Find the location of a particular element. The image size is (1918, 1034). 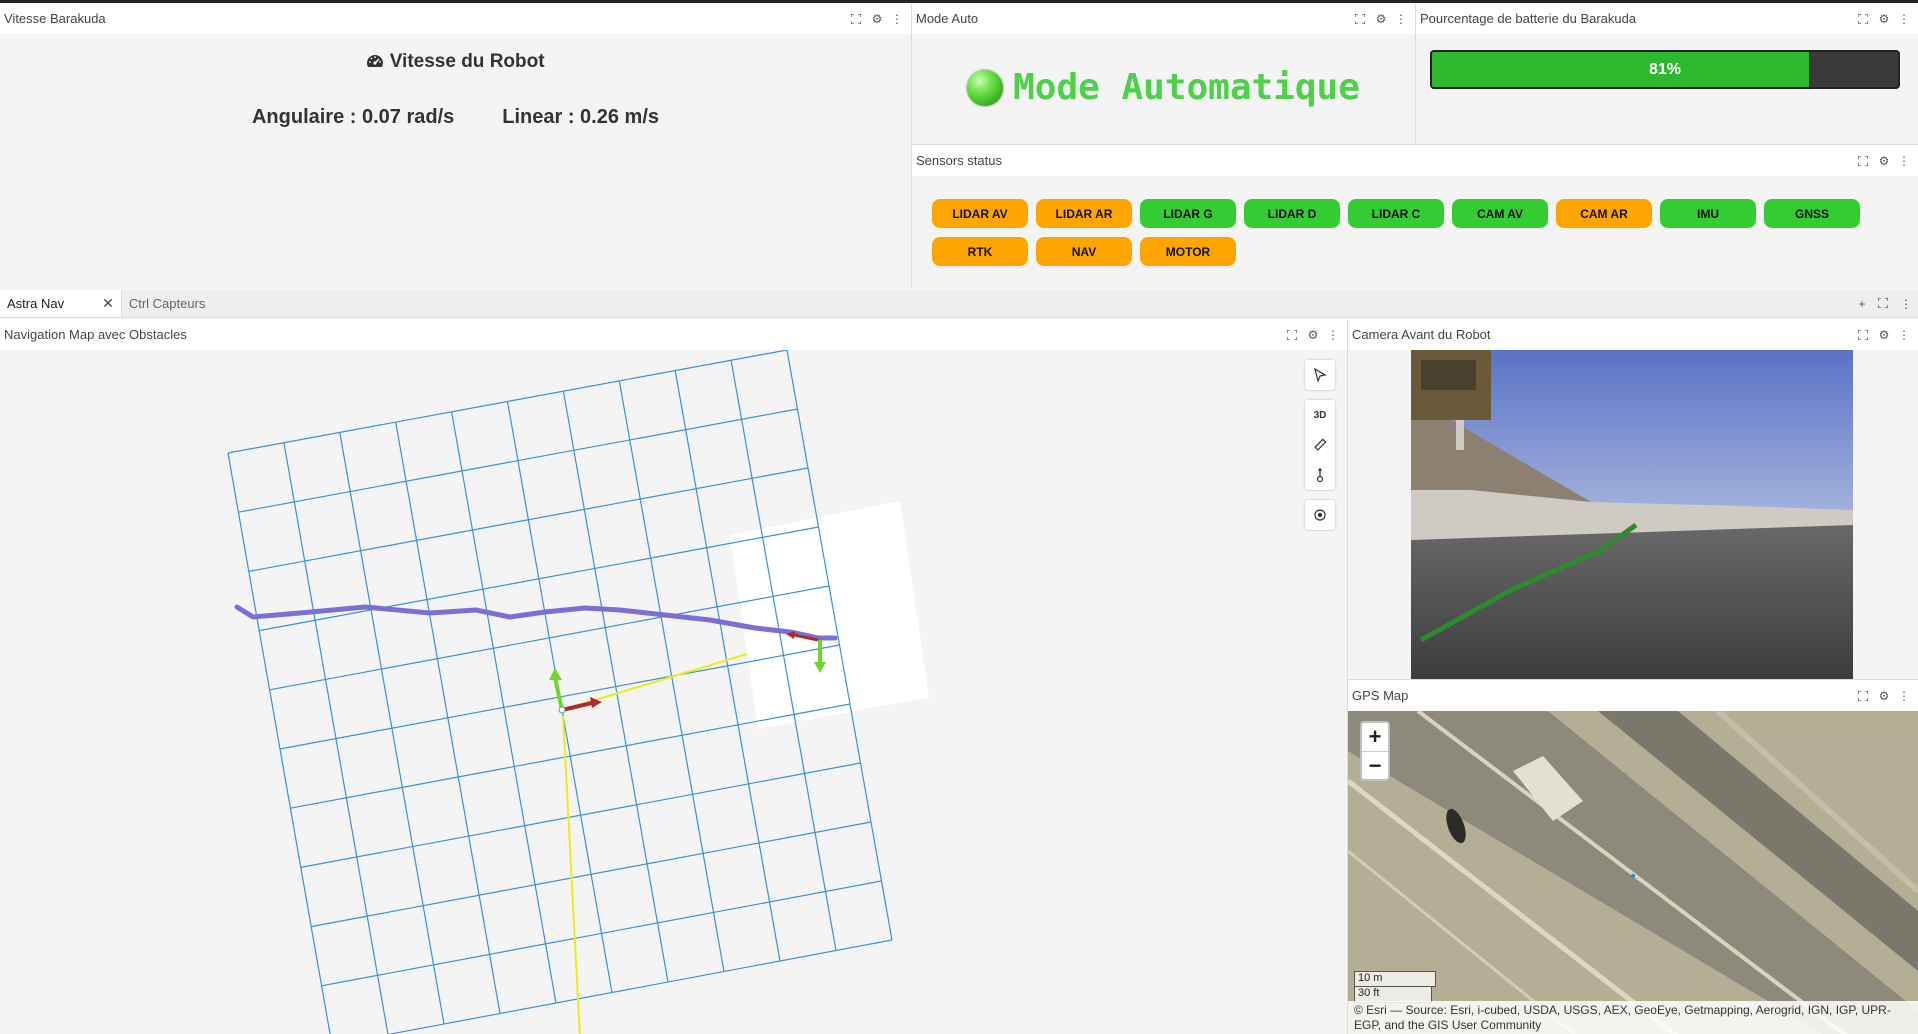

speed-title-text: Vitesse du Robot is located at coordinates (467, 61).